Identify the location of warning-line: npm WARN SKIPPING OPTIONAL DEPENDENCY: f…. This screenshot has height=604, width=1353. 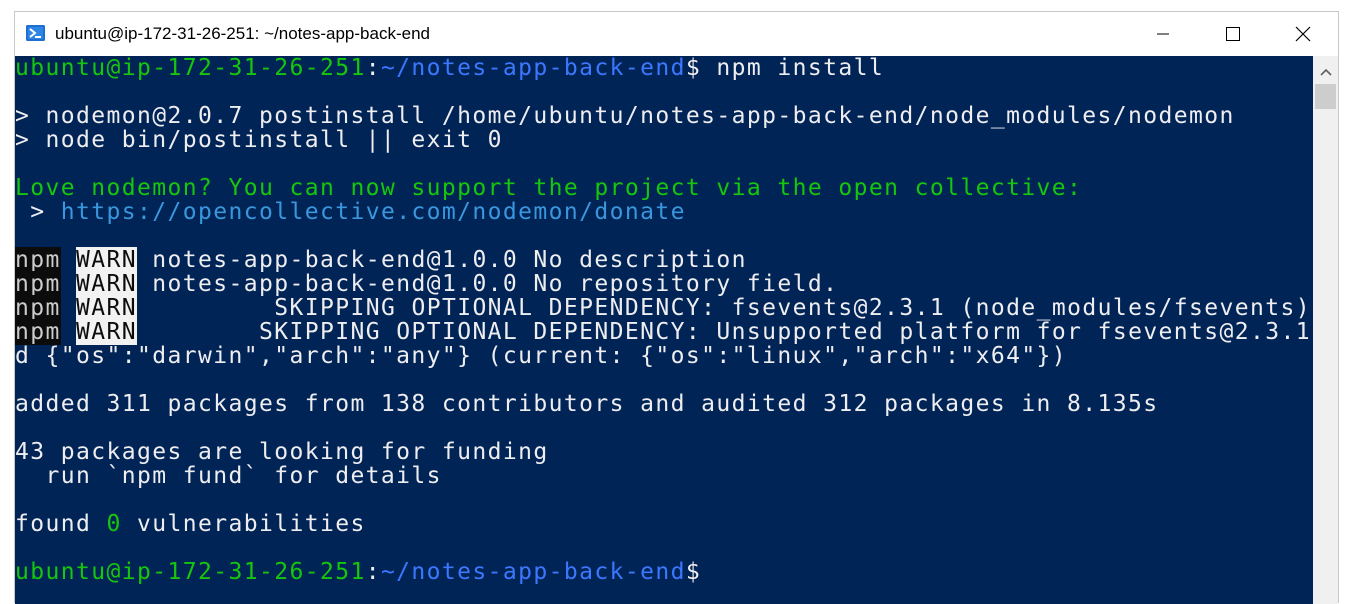
(664, 308).